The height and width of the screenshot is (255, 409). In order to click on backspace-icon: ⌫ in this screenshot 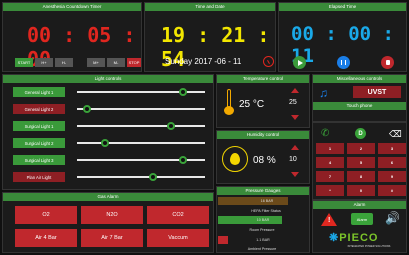, I will do `click(395, 134)`.